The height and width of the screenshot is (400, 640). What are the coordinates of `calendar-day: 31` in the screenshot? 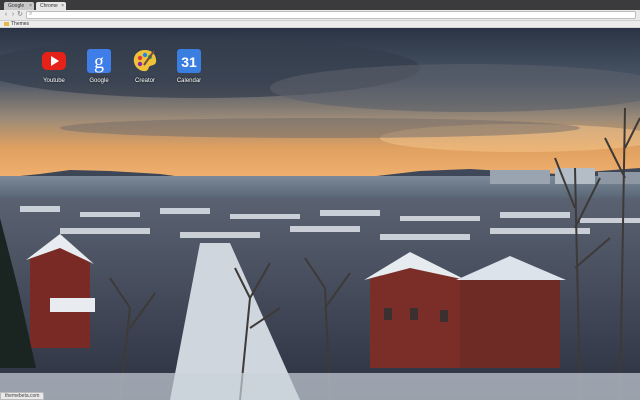 It's located at (189, 62).